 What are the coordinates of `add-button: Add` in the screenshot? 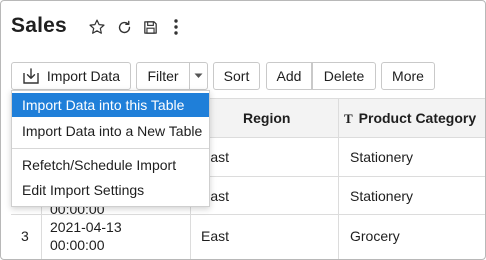 It's located at (289, 76).